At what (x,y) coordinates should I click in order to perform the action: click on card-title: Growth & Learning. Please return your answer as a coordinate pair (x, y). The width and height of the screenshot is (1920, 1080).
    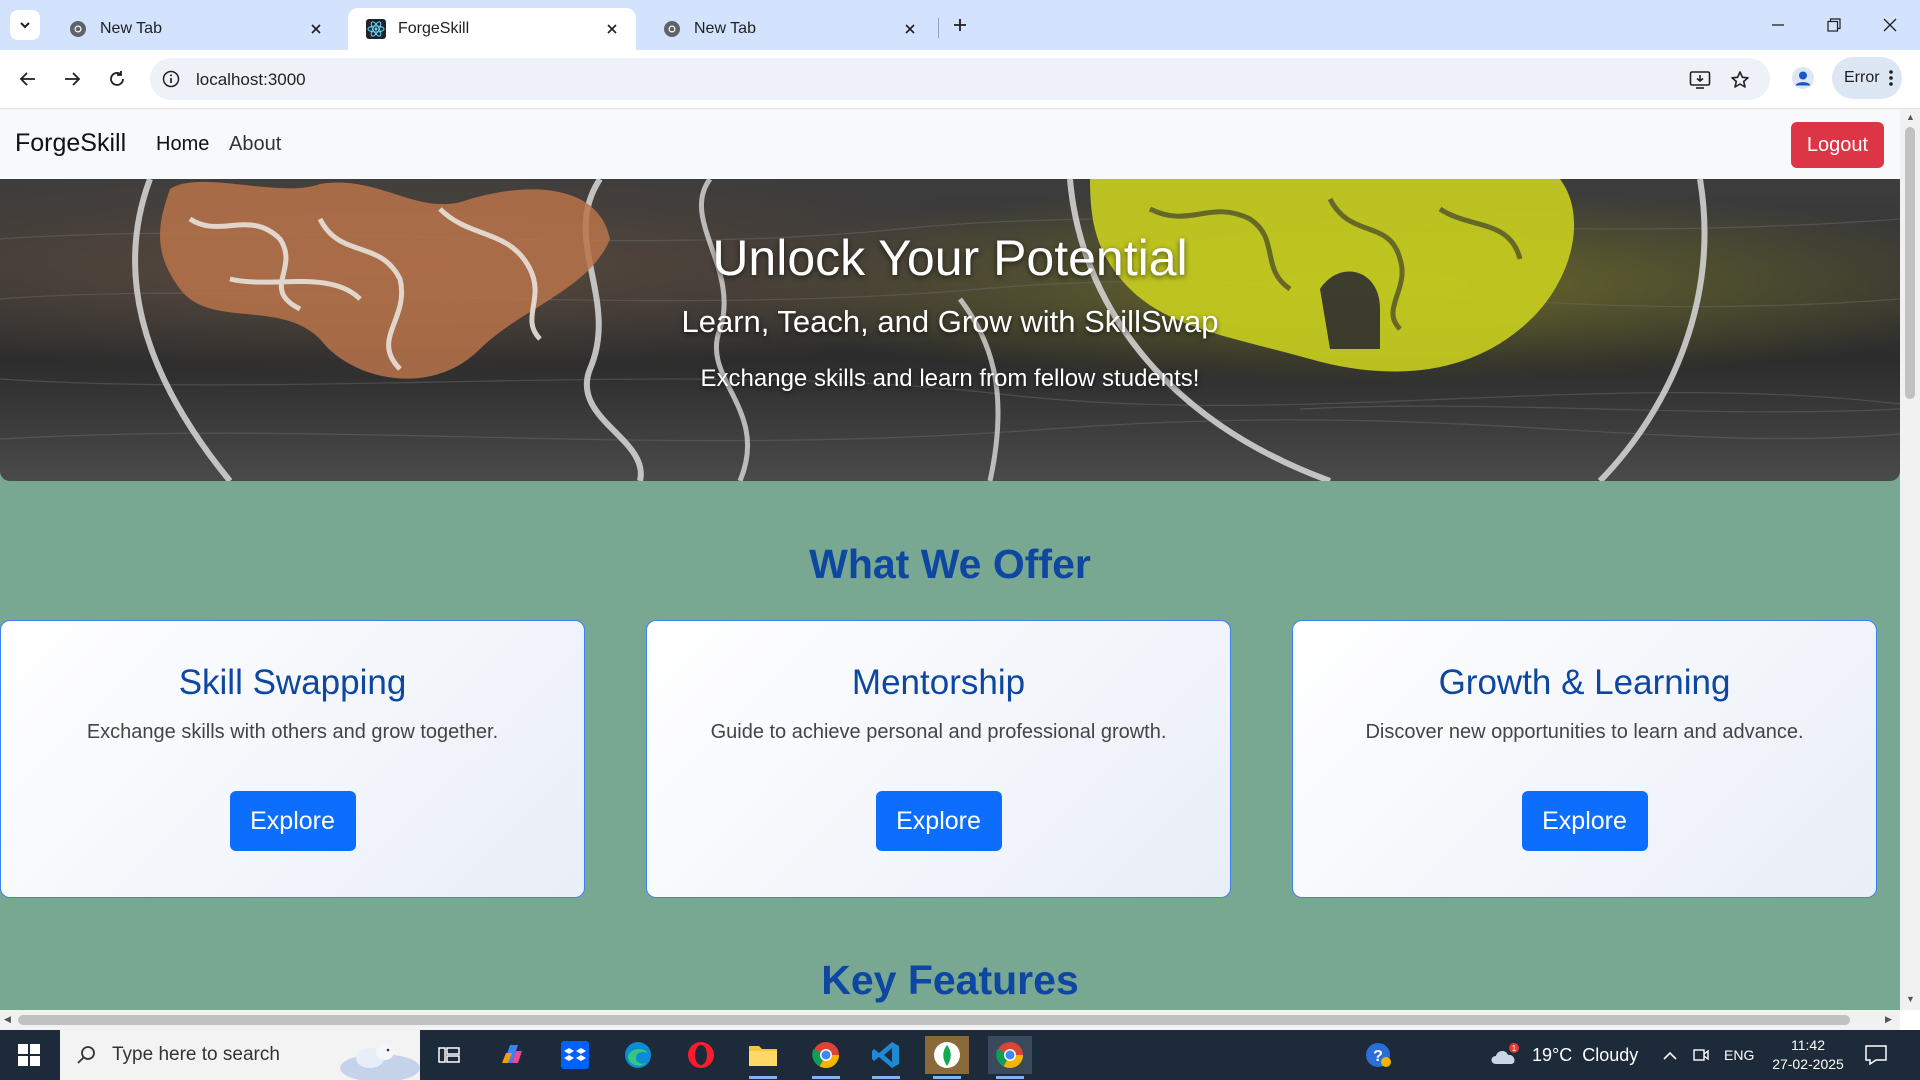
    Looking at the image, I should click on (1584, 682).